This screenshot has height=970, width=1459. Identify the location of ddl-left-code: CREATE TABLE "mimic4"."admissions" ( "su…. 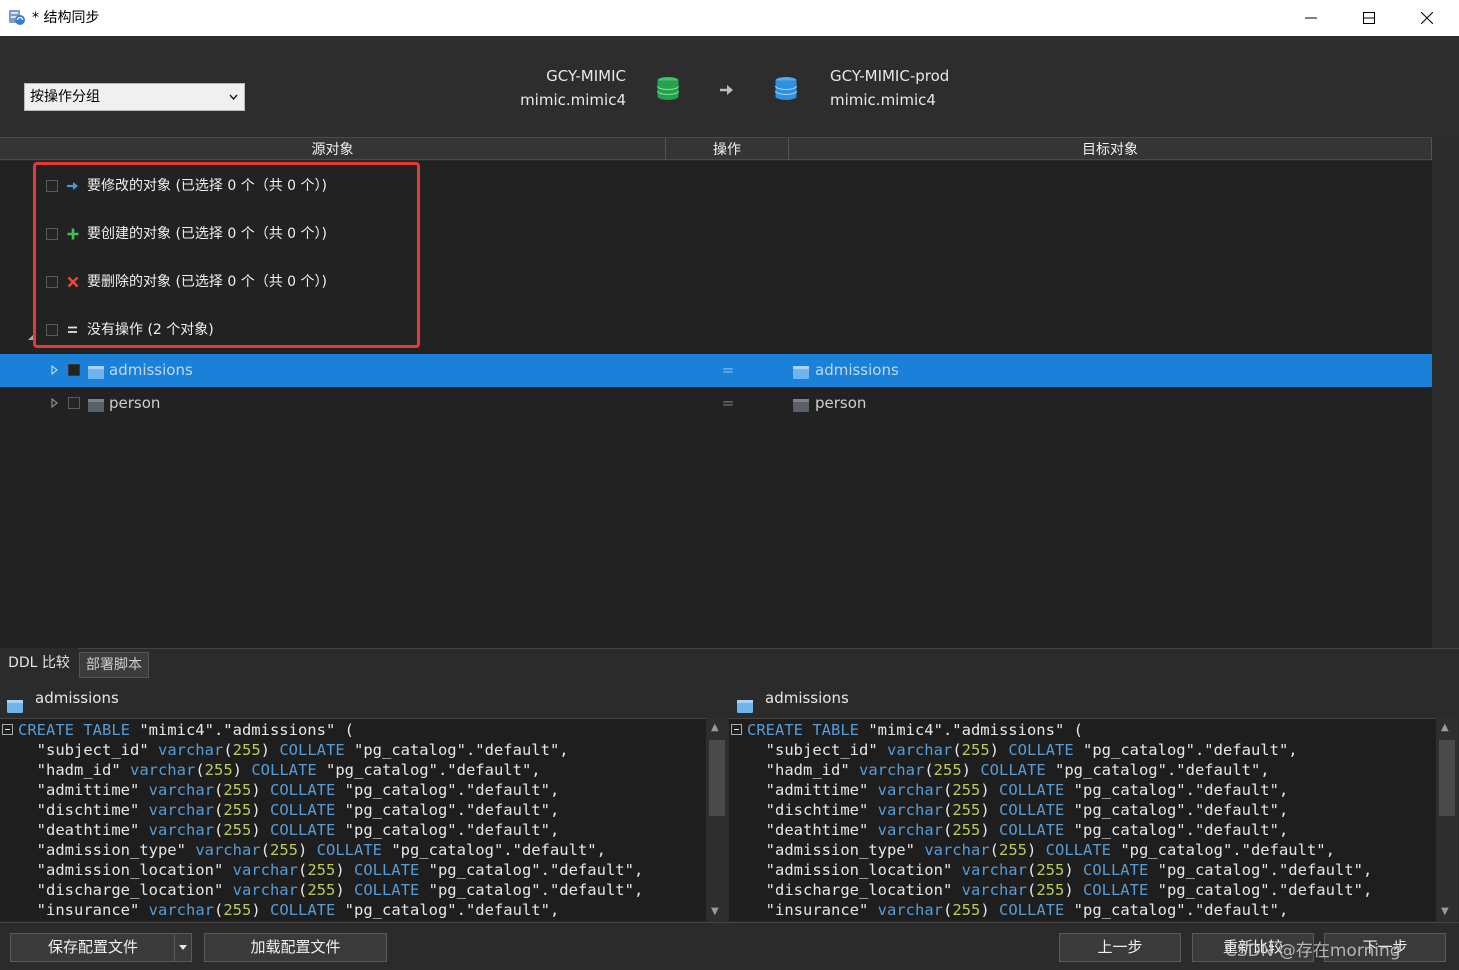
(330, 820).